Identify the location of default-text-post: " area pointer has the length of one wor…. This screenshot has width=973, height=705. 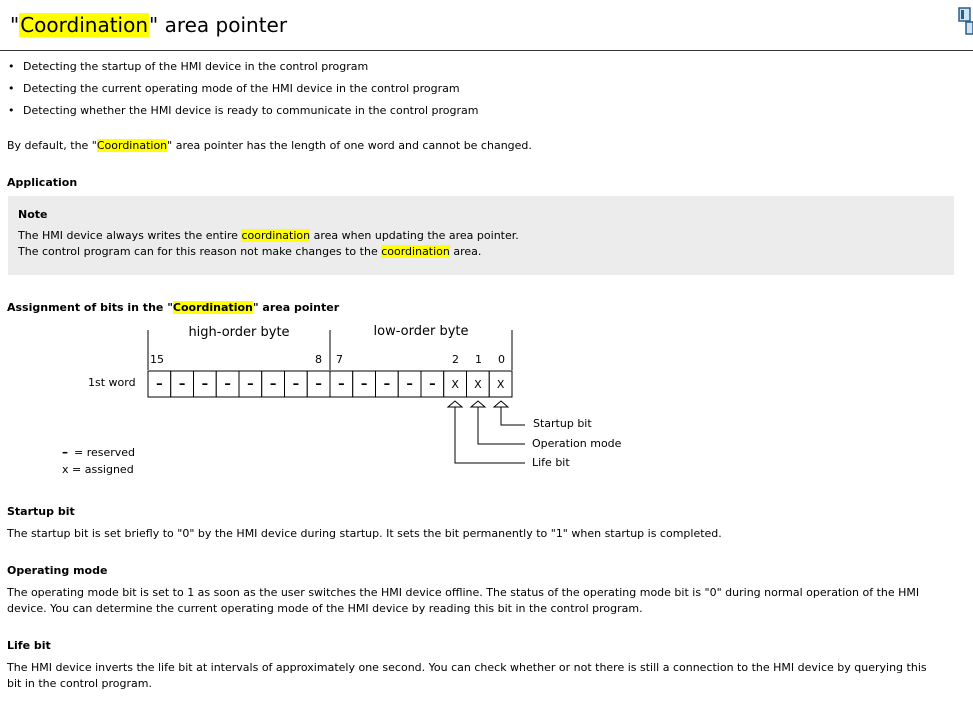
(349, 145).